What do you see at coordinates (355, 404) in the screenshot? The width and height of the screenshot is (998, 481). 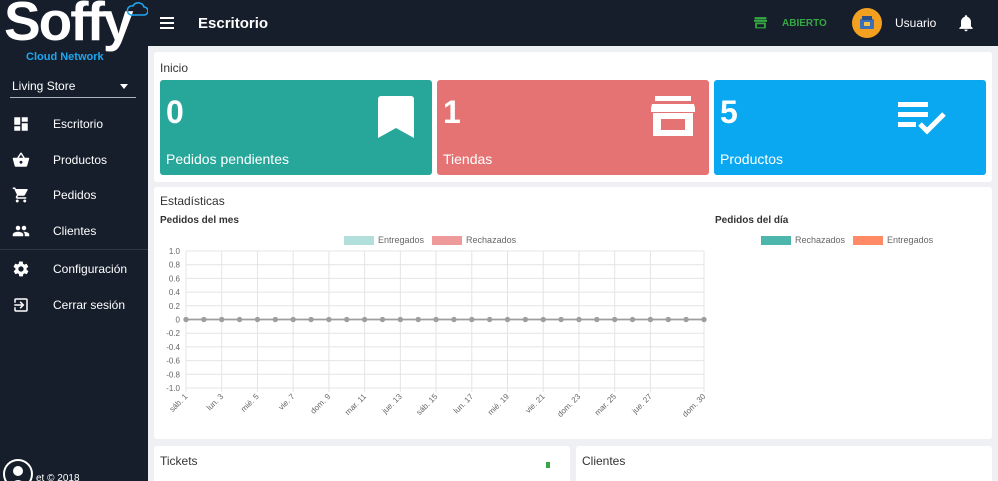 I see `x-tick-label: mar. 11` at bounding box center [355, 404].